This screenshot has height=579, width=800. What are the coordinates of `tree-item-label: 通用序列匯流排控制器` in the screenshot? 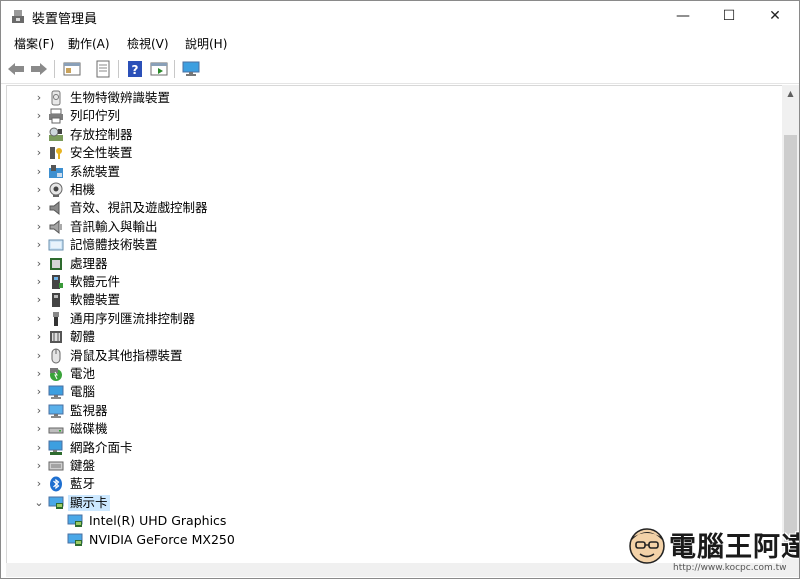 It's located at (133, 318).